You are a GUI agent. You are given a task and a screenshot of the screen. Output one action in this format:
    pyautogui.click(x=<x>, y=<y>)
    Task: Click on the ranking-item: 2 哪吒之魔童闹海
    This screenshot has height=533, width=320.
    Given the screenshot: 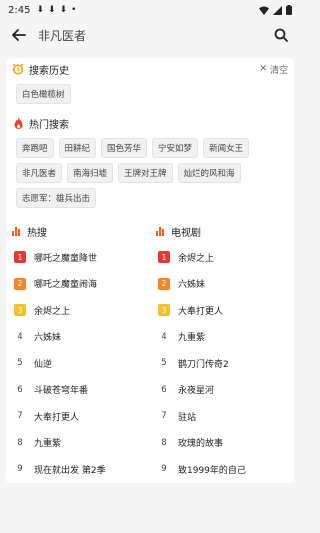 What is the action you would take?
    pyautogui.click(x=77, y=284)
    